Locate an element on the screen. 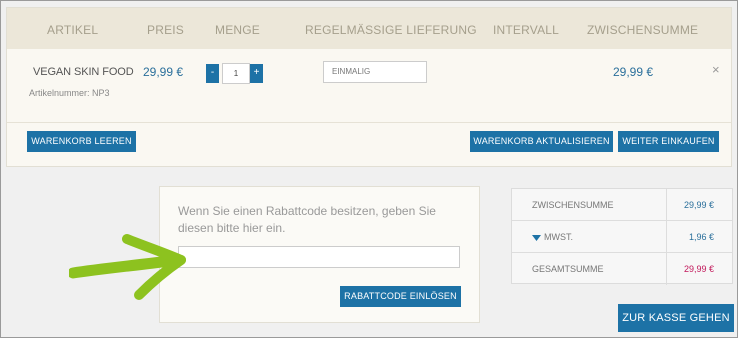  quantity-minus-button: - is located at coordinates (212, 73).